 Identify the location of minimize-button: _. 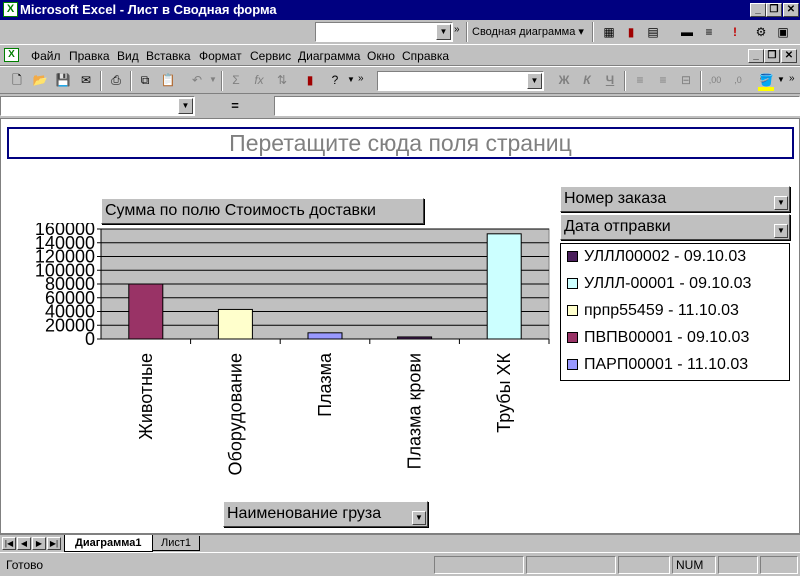
(758, 10).